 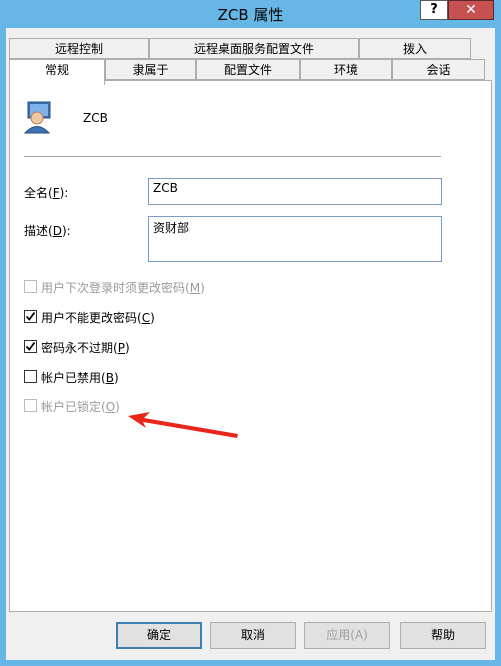 I want to click on cannot-change-password-checkbox: 用户不能更改密码(C), so click(x=99, y=317).